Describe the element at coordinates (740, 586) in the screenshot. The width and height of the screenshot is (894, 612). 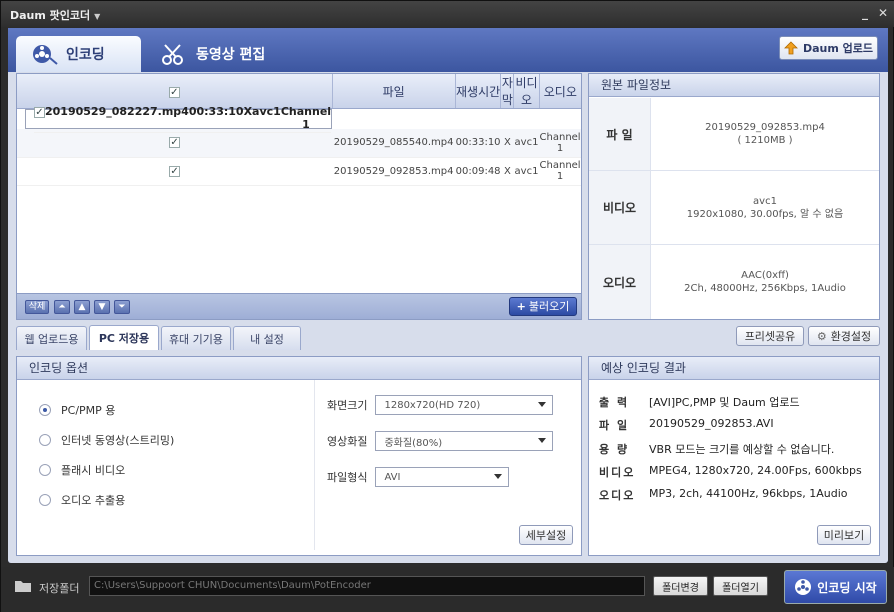
I see `open-folder-button: 폴더열기` at that location.